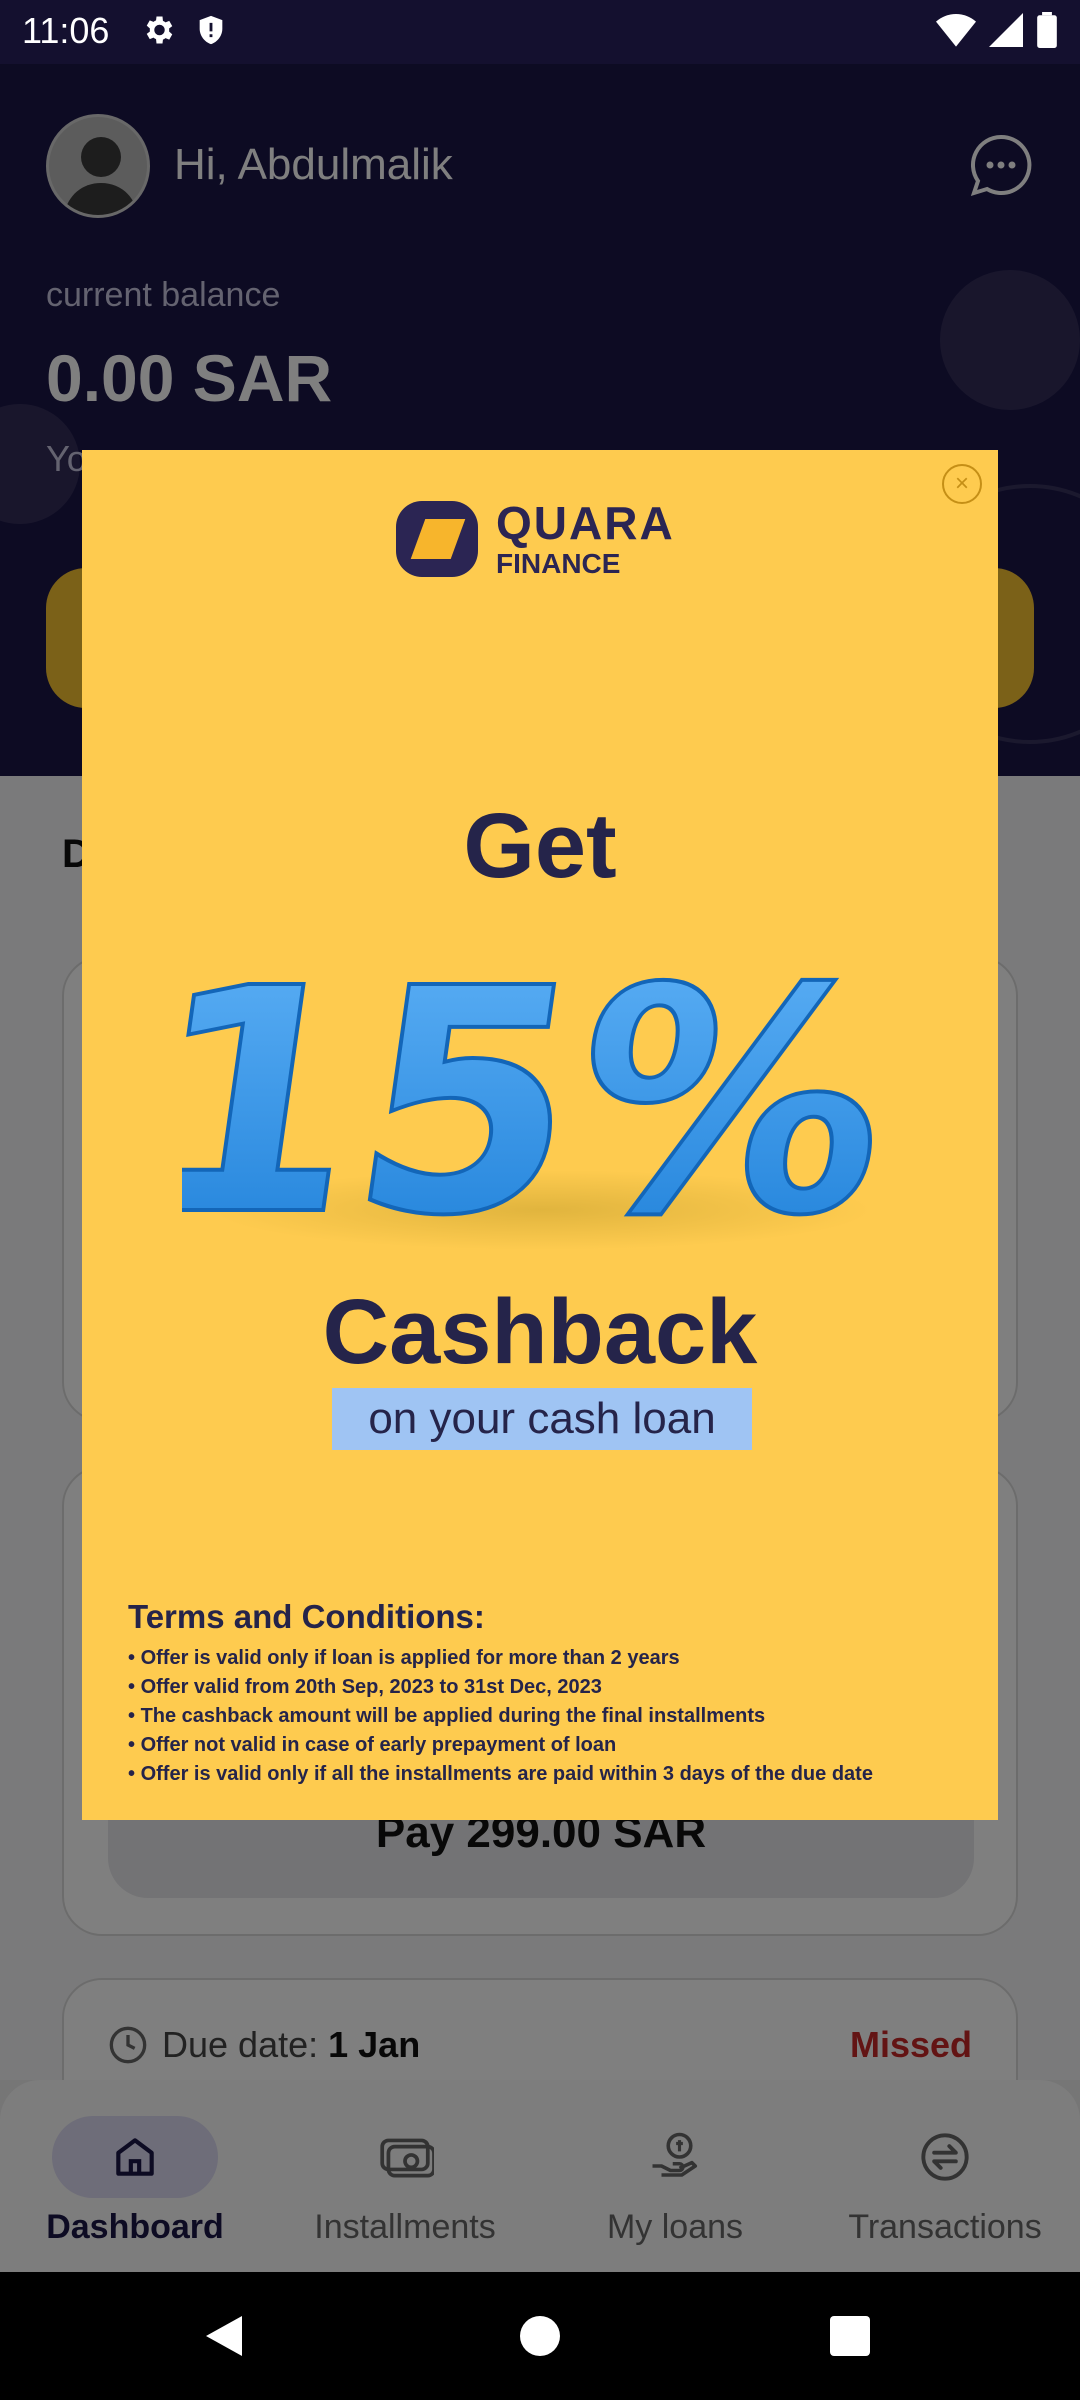  Describe the element at coordinates (850, 2336) in the screenshot. I see `recents-button` at that location.